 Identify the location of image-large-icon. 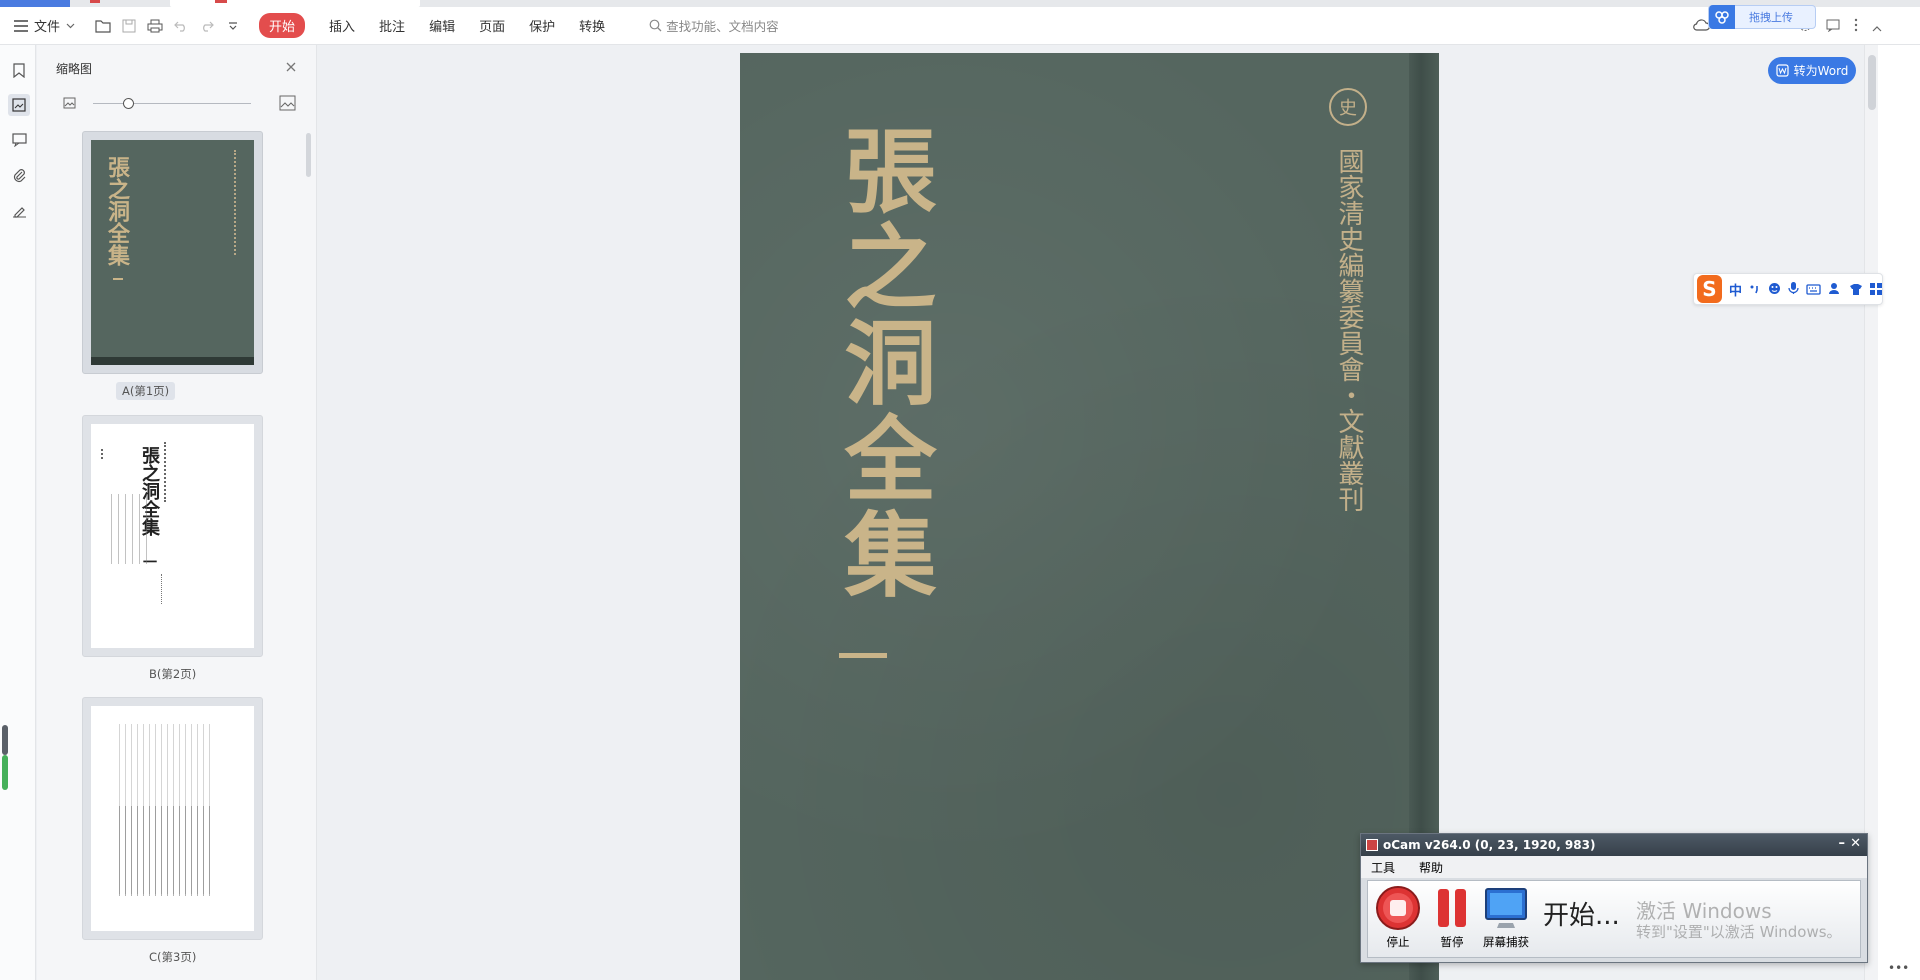
(287, 103).